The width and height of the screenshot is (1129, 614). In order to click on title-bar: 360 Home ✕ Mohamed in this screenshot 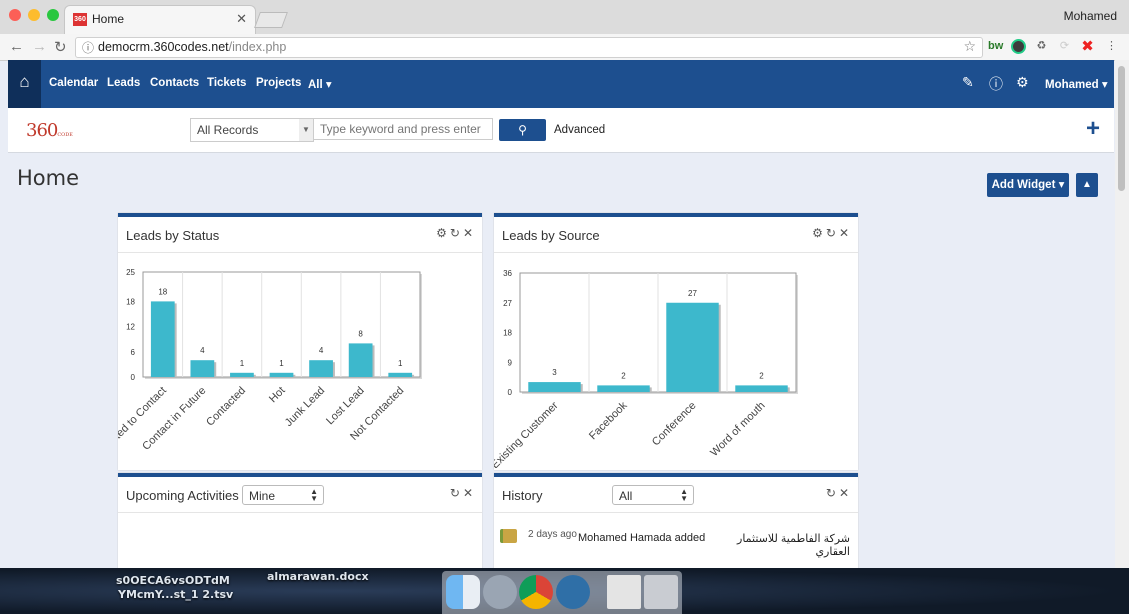, I will do `click(564, 17)`.